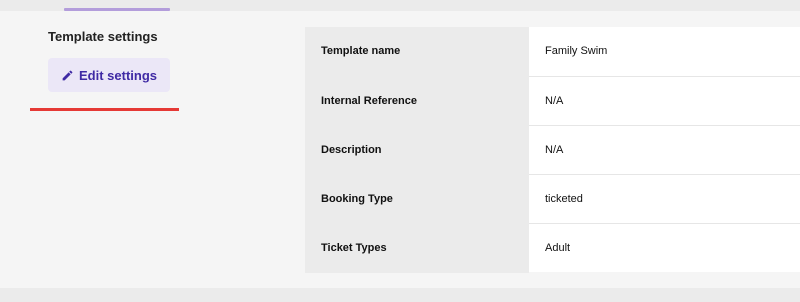 The image size is (800, 302). I want to click on edit-settings-button: Edit settings, so click(109, 75).